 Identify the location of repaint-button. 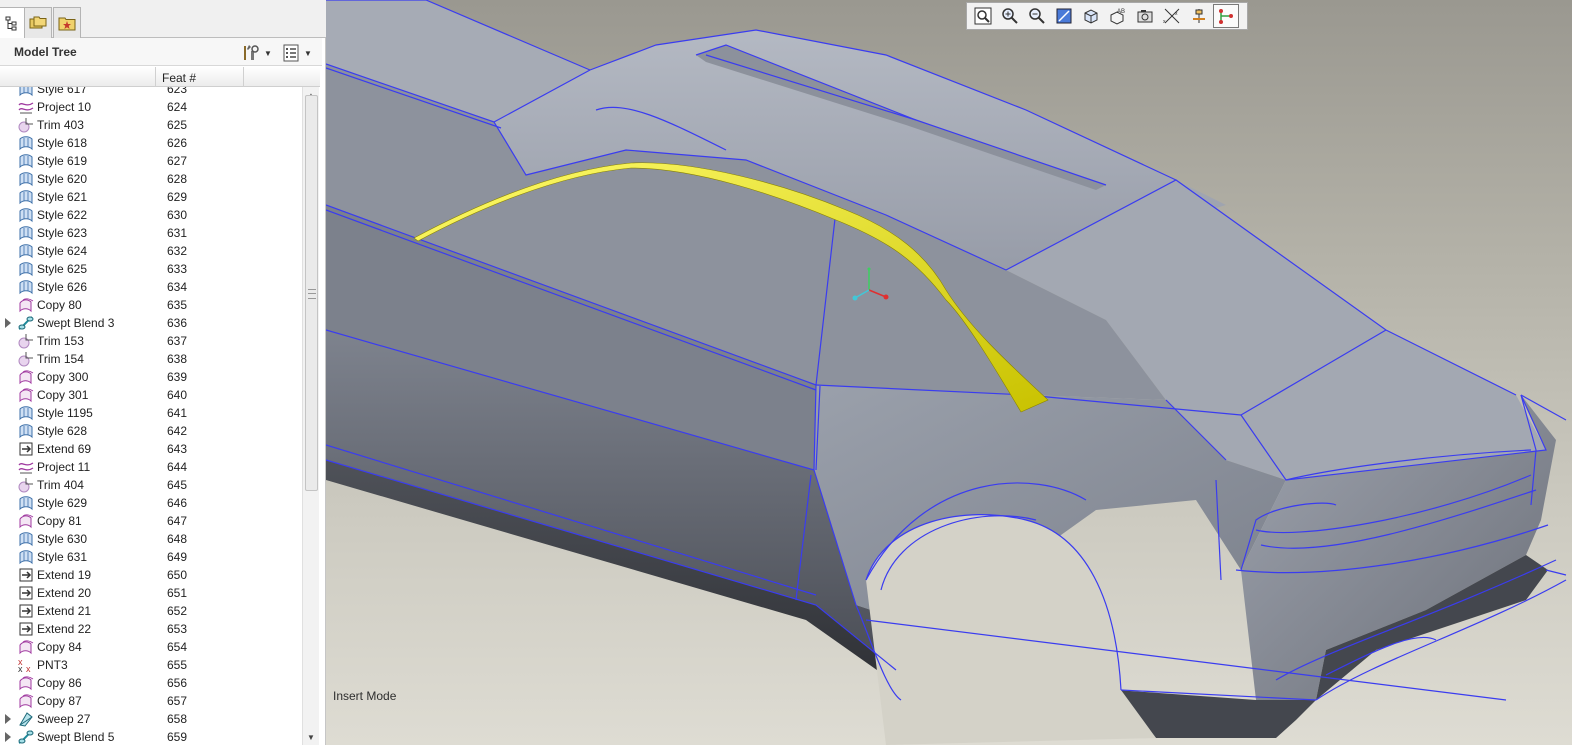
(1064, 16).